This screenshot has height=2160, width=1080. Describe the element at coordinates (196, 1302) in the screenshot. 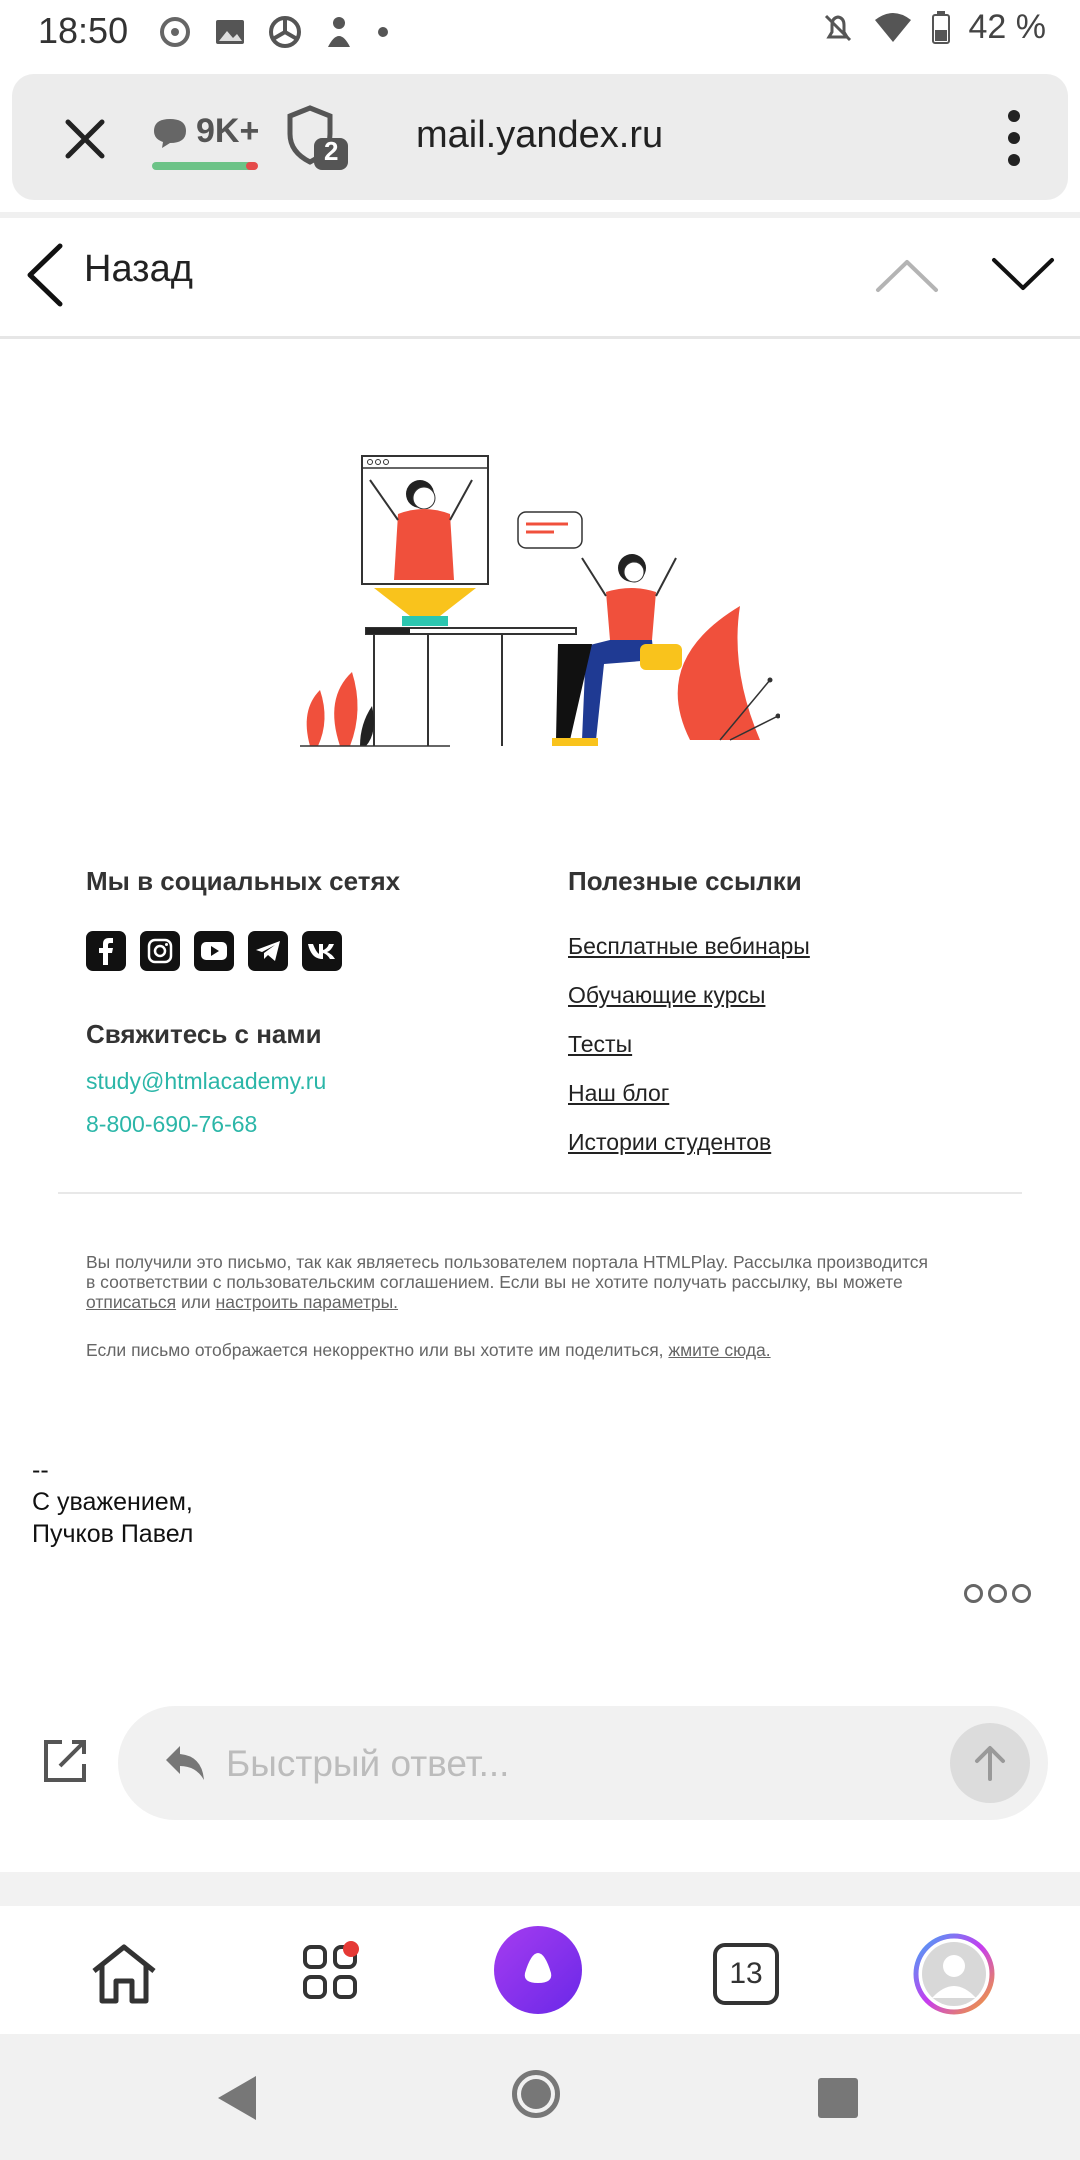

I see `legal-or: или` at that location.